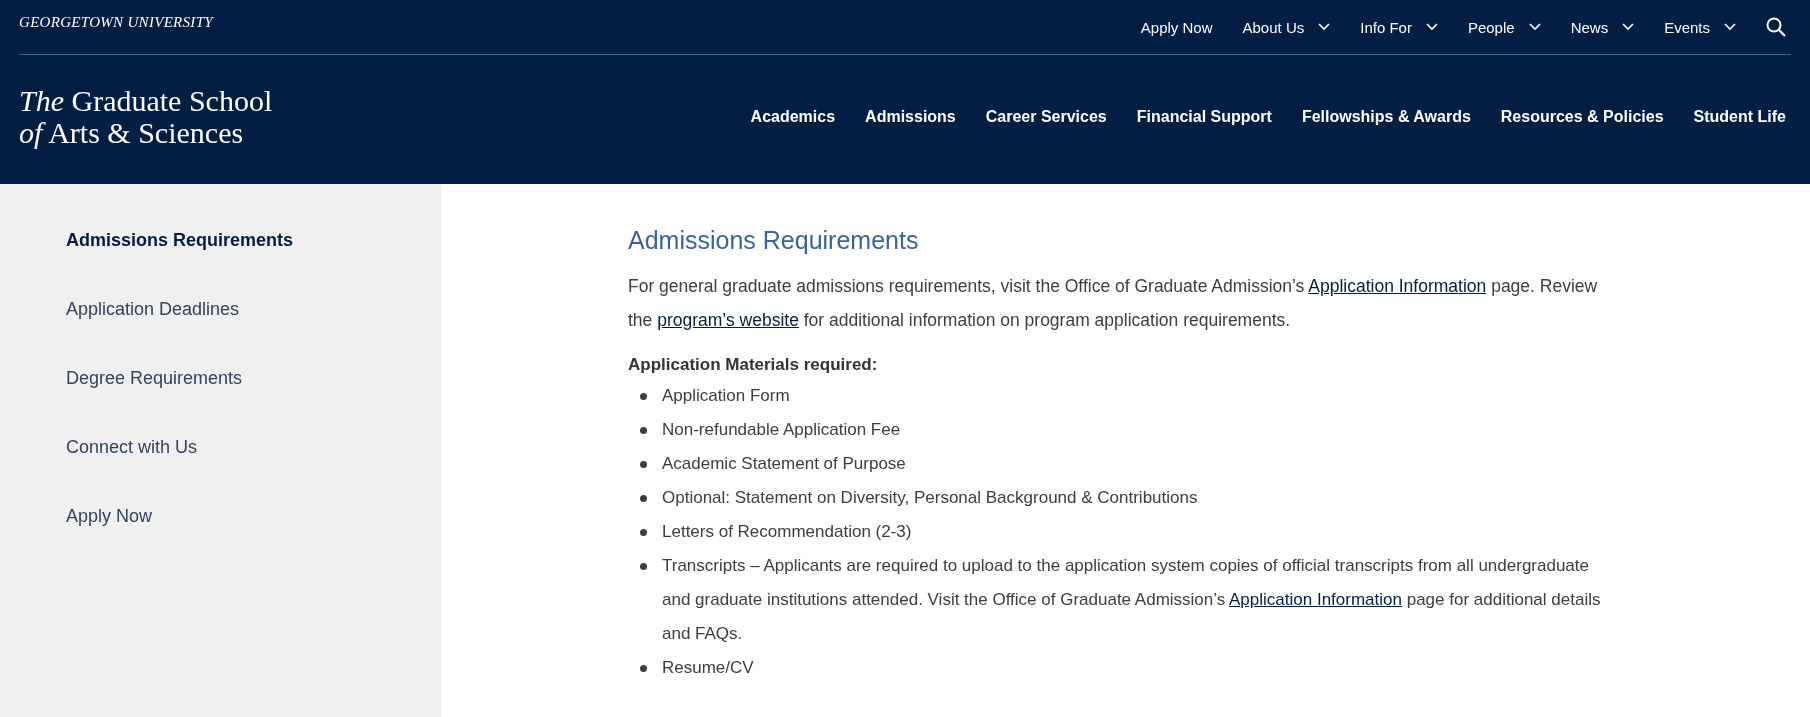  What do you see at coordinates (781, 430) in the screenshot?
I see `list-item-text: Non-refundable Application Fee` at bounding box center [781, 430].